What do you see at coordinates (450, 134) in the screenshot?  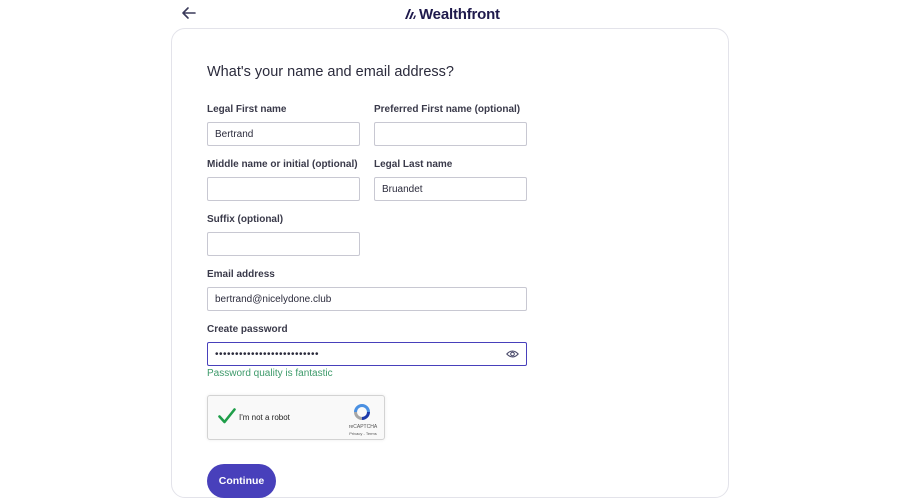 I see `preferred-first-name-input` at bounding box center [450, 134].